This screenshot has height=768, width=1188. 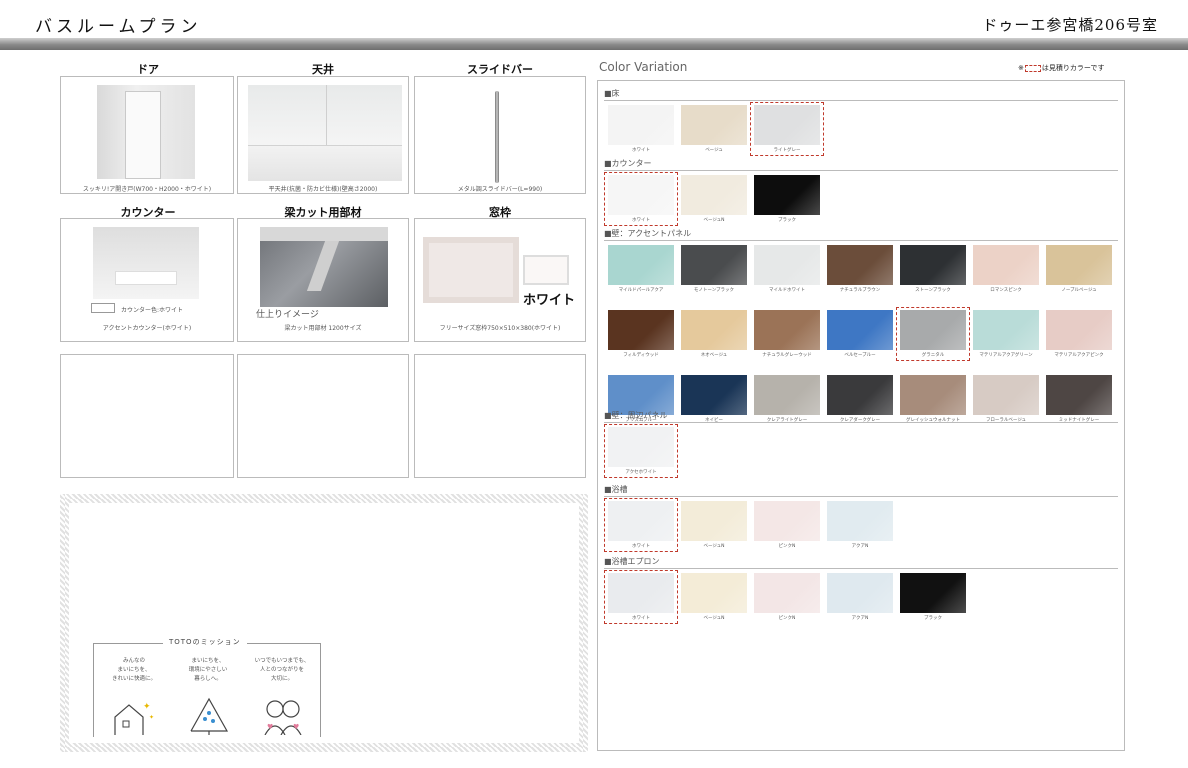 I want to click on beam-finish-note: 仕上りイメージ, so click(x=287, y=315).